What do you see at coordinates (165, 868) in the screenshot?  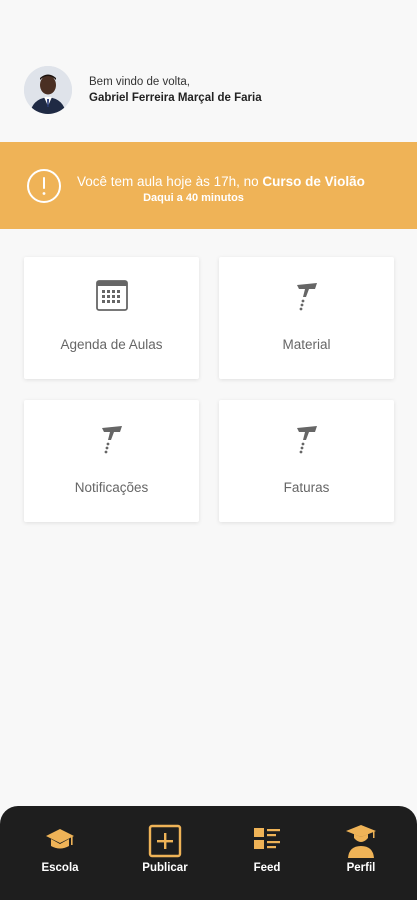 I see `nav-label: Publicar` at bounding box center [165, 868].